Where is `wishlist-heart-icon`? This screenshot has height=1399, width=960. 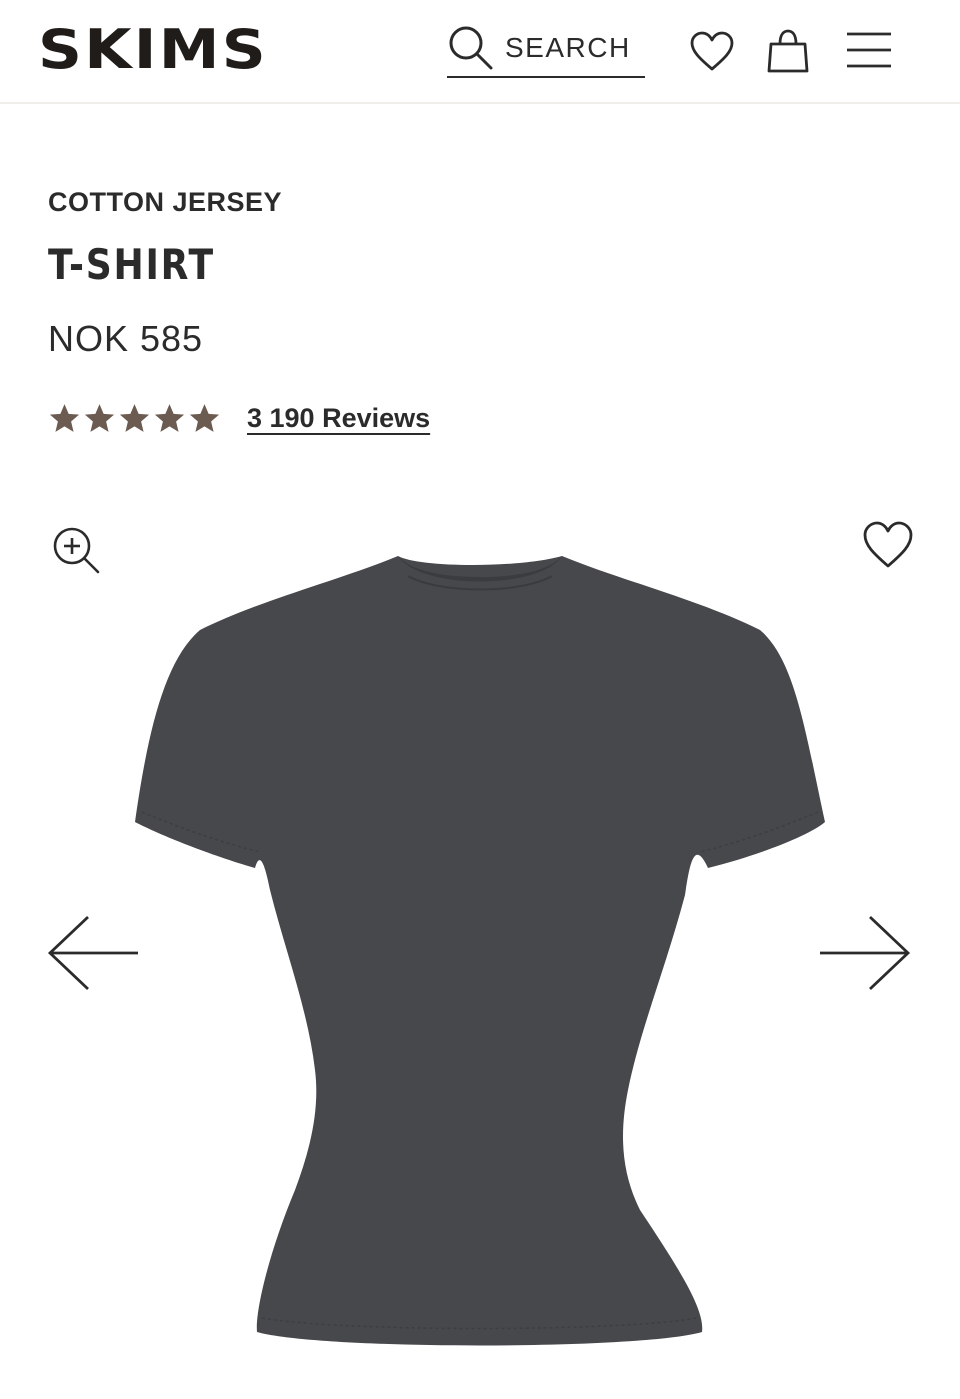 wishlist-heart-icon is located at coordinates (712, 51).